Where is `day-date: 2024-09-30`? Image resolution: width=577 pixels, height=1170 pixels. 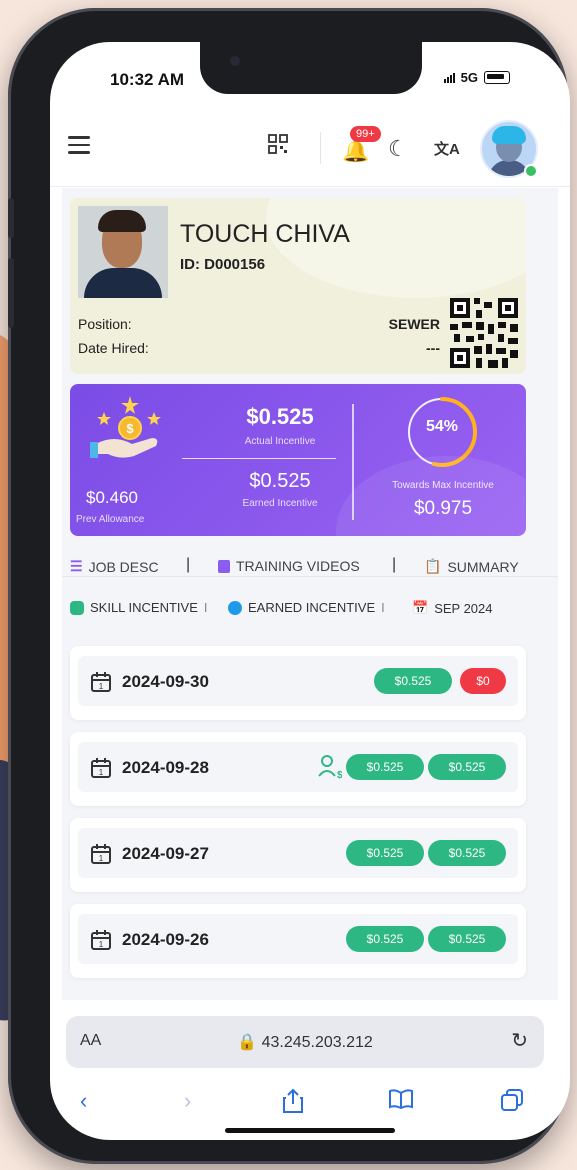
day-date: 2024-09-30 is located at coordinates (165, 681).